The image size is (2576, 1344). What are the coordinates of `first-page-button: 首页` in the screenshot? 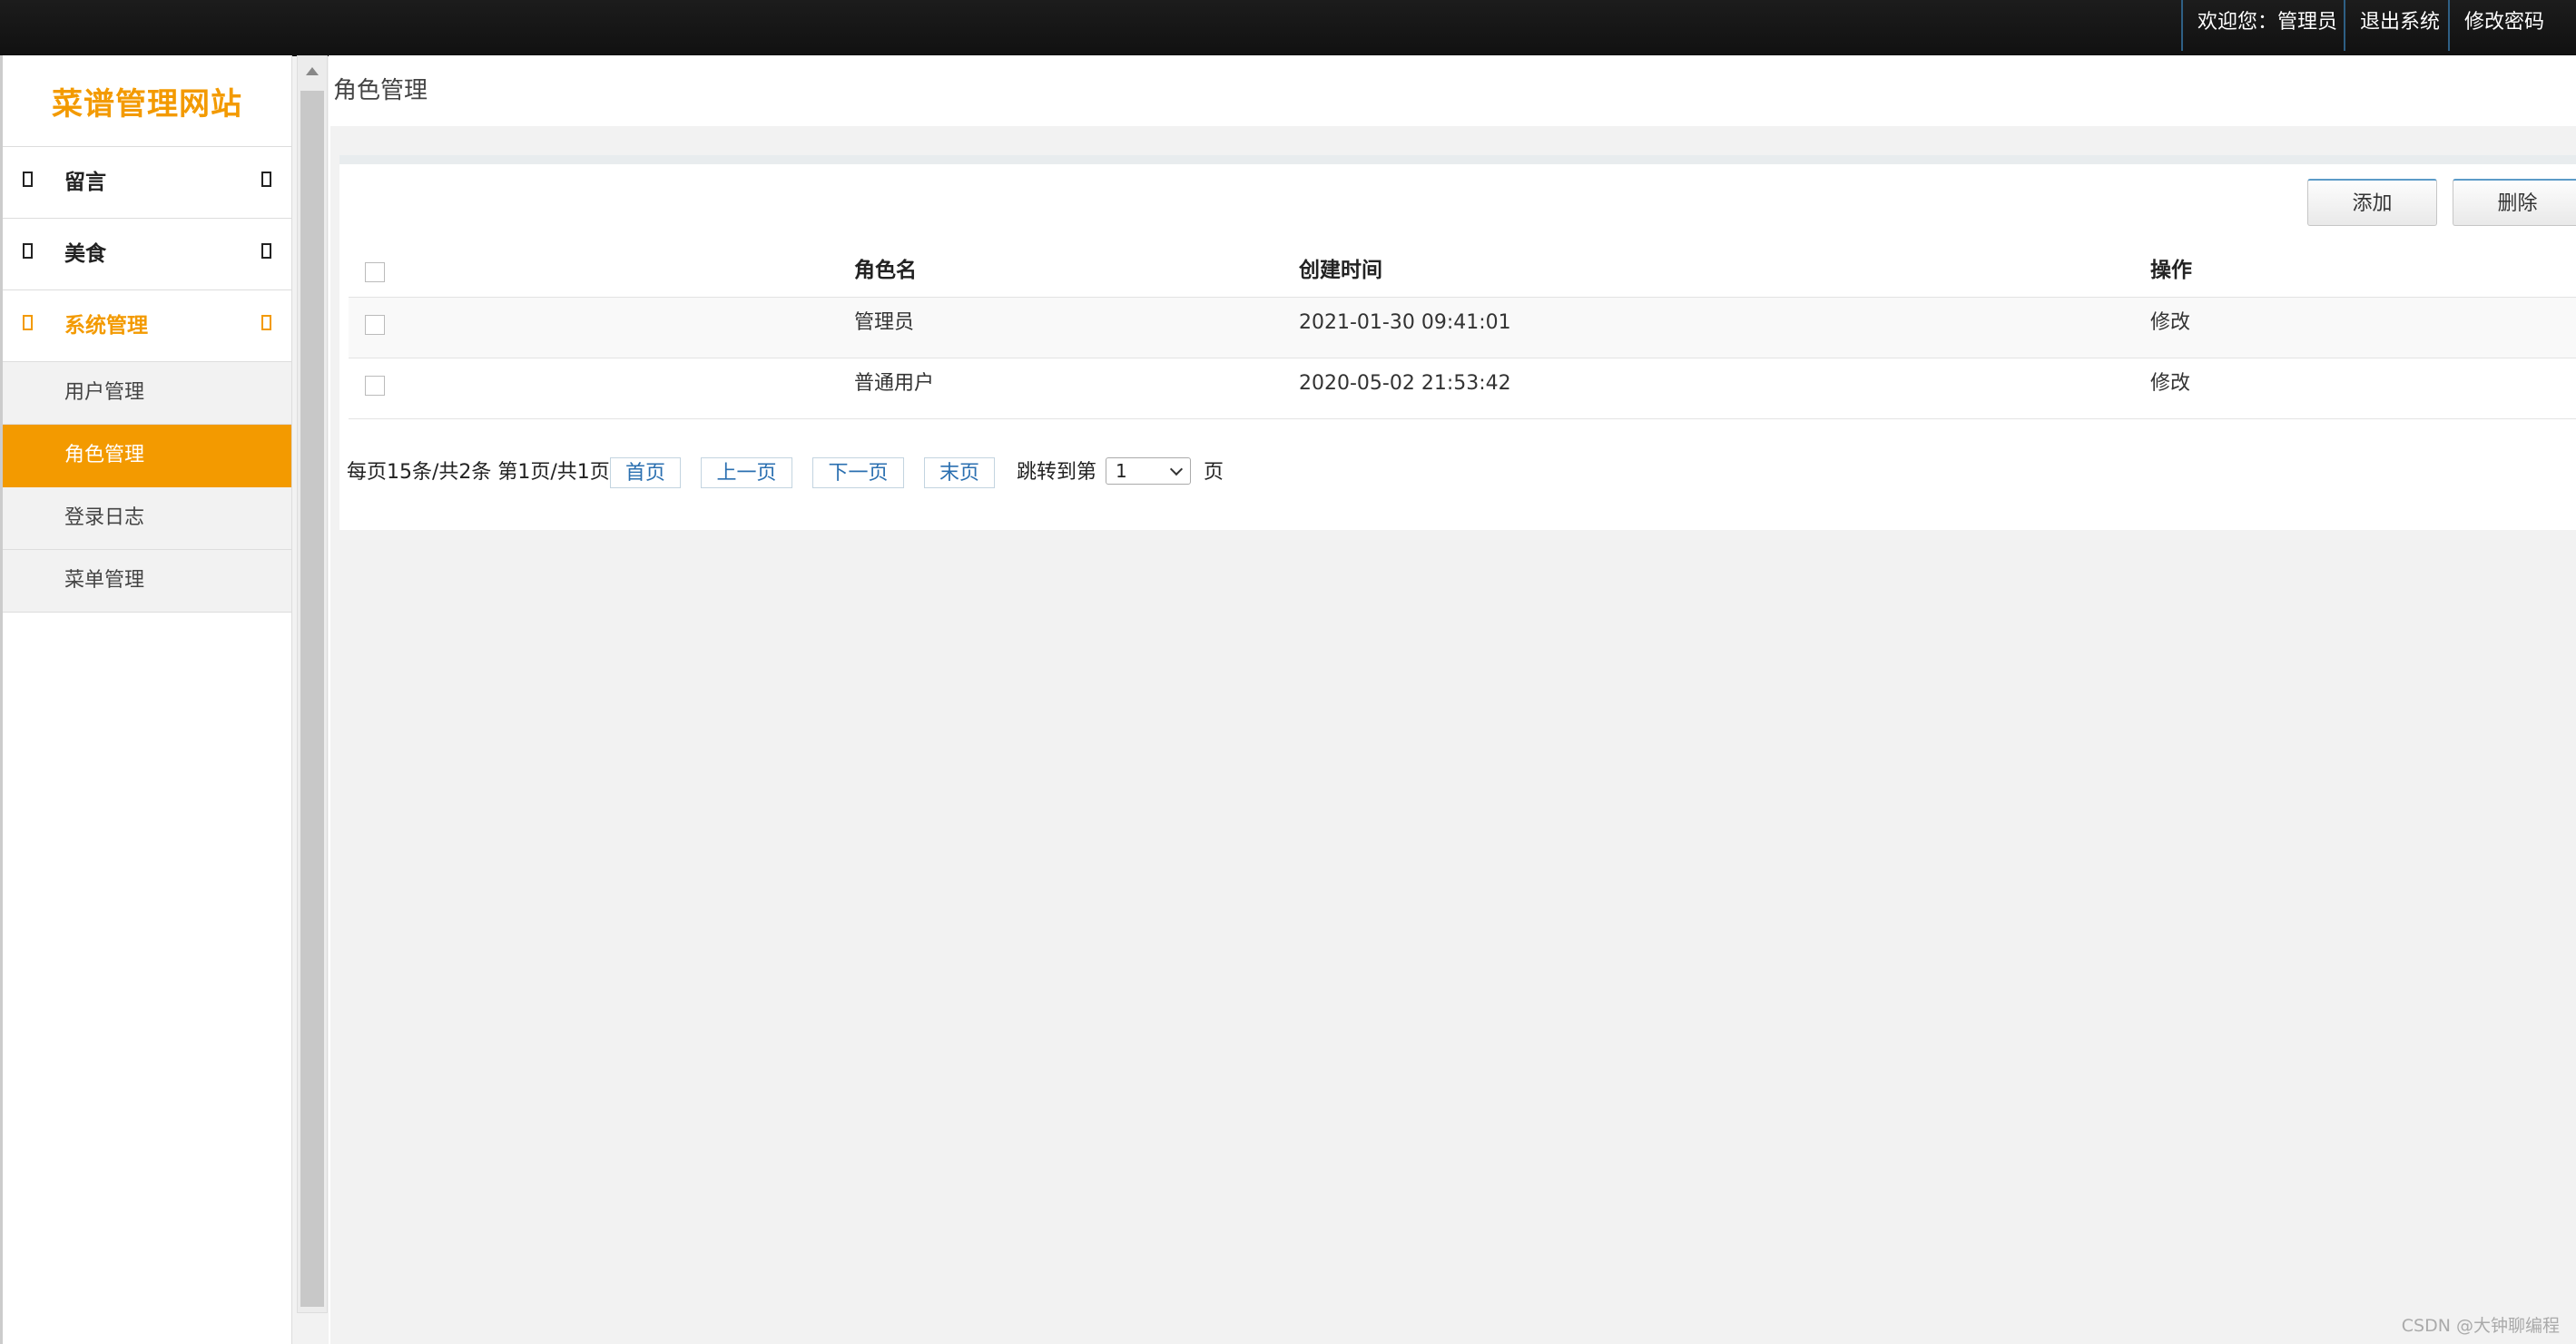 It's located at (645, 472).